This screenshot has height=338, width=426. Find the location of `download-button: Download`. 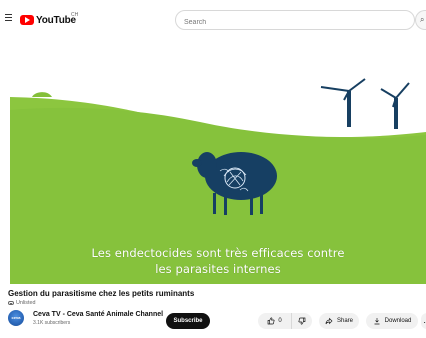

download-button: Download is located at coordinates (392, 321).